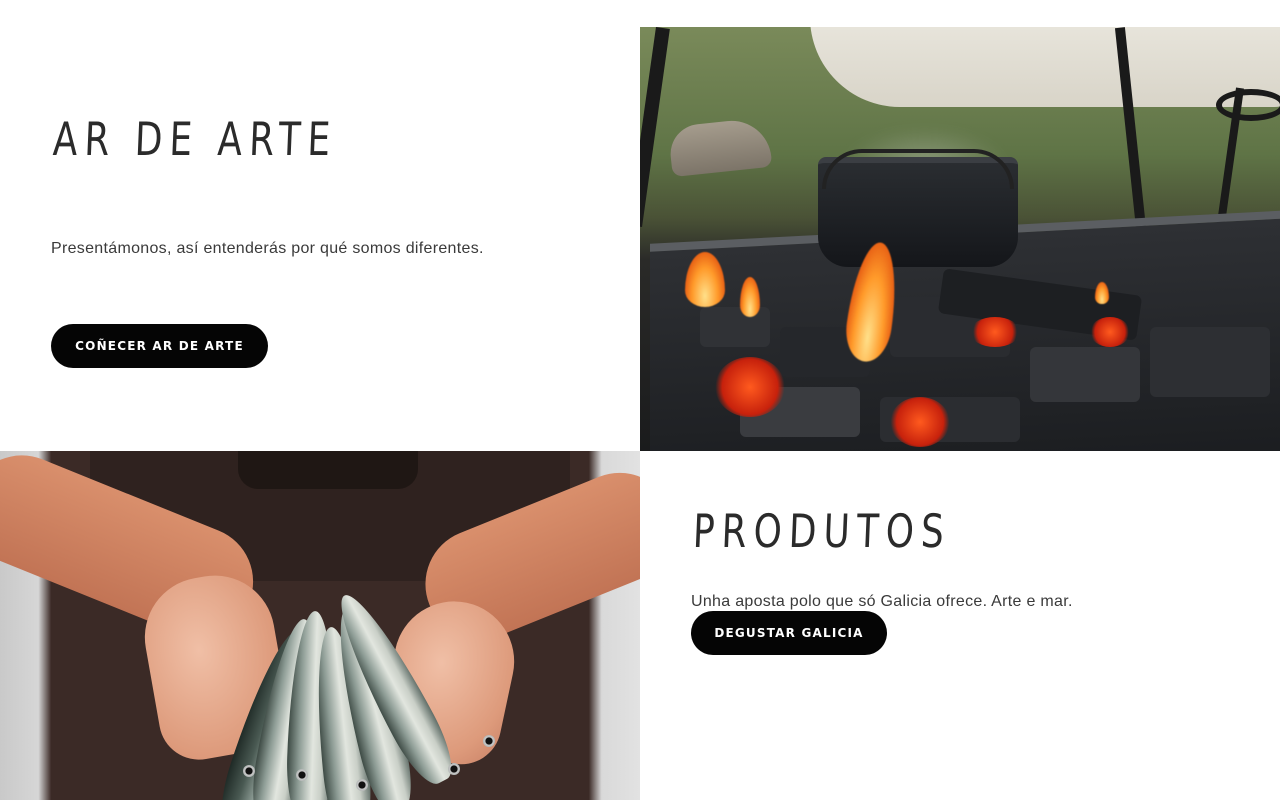 This screenshot has width=1280, height=800. What do you see at coordinates (195, 139) in the screenshot?
I see `about-title: AR DE ARTE` at bounding box center [195, 139].